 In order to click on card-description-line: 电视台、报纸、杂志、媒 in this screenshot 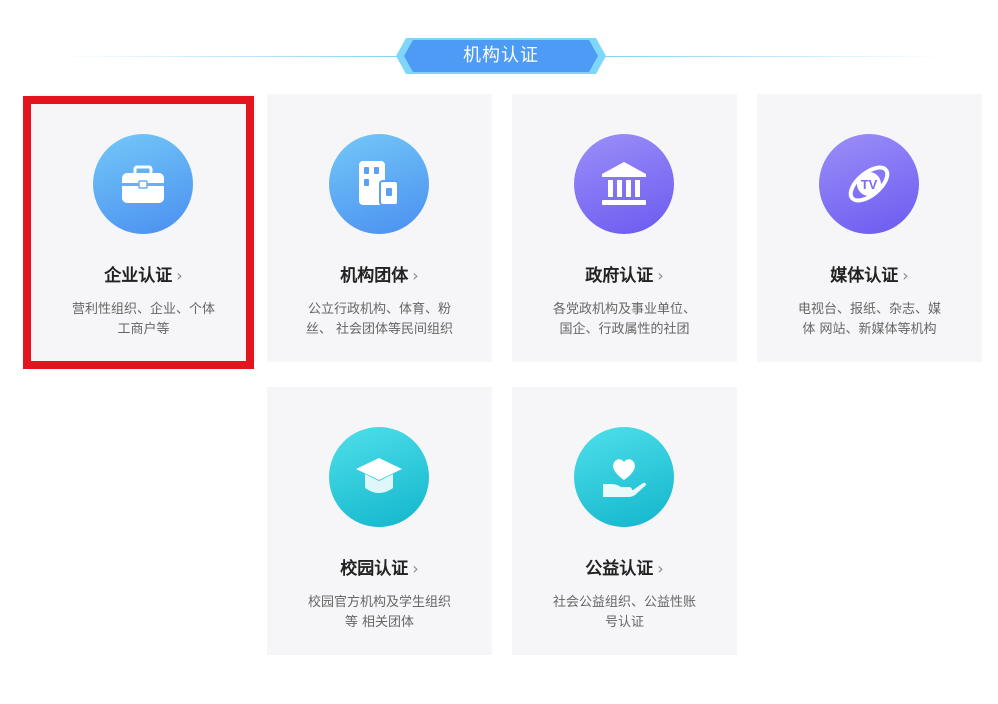, I will do `click(869, 309)`.